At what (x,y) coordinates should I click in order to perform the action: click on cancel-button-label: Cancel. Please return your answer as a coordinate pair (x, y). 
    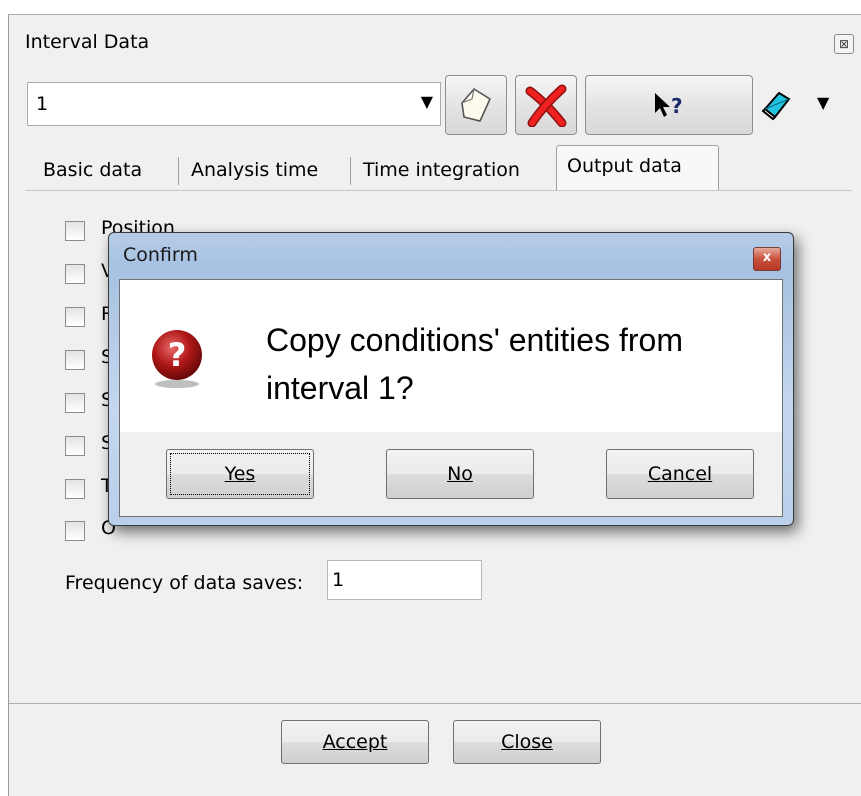
    Looking at the image, I should click on (680, 474).